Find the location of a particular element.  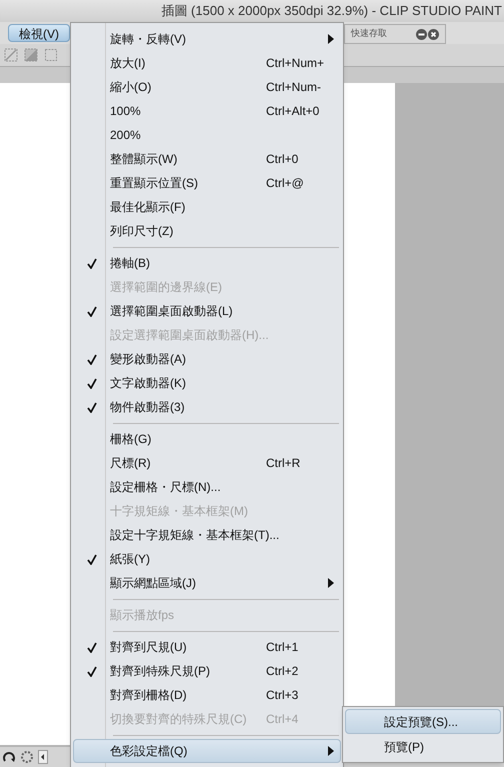

menu-item: 紙張(Y) is located at coordinates (207, 559).